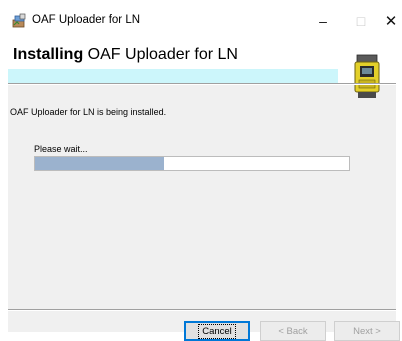  What do you see at coordinates (202, 310) in the screenshot?
I see `footer-divider` at bounding box center [202, 310].